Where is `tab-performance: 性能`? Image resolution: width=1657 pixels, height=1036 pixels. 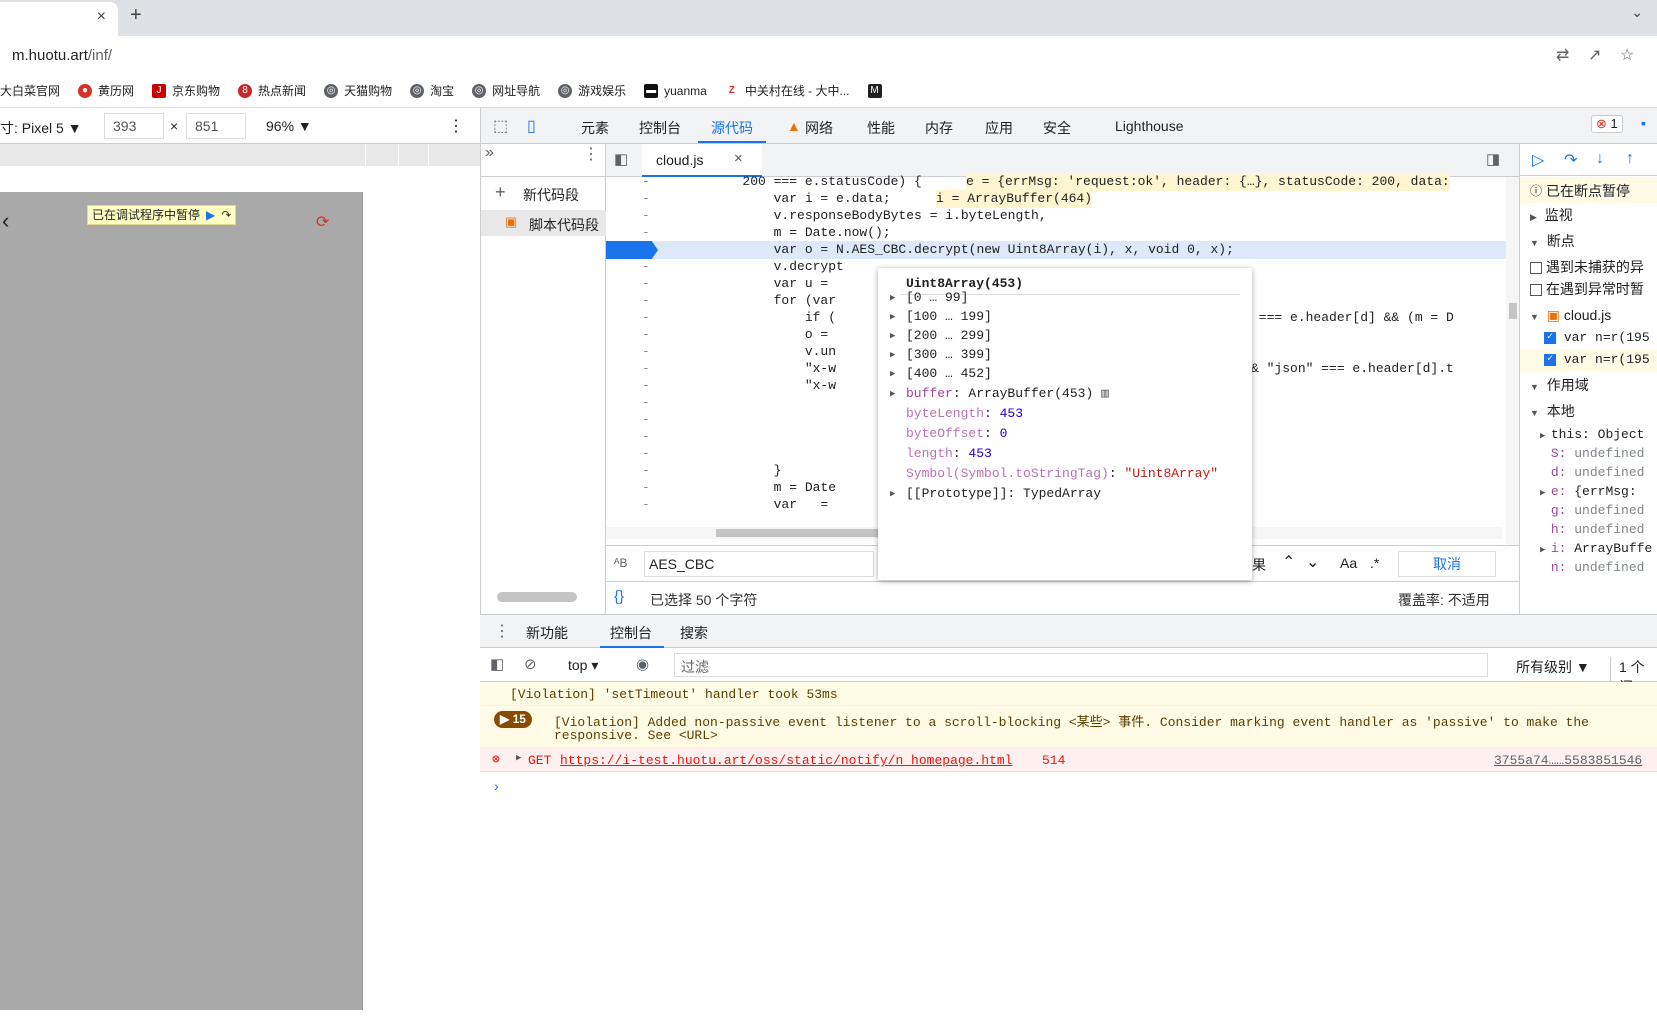 tab-performance: 性能 is located at coordinates (881, 128).